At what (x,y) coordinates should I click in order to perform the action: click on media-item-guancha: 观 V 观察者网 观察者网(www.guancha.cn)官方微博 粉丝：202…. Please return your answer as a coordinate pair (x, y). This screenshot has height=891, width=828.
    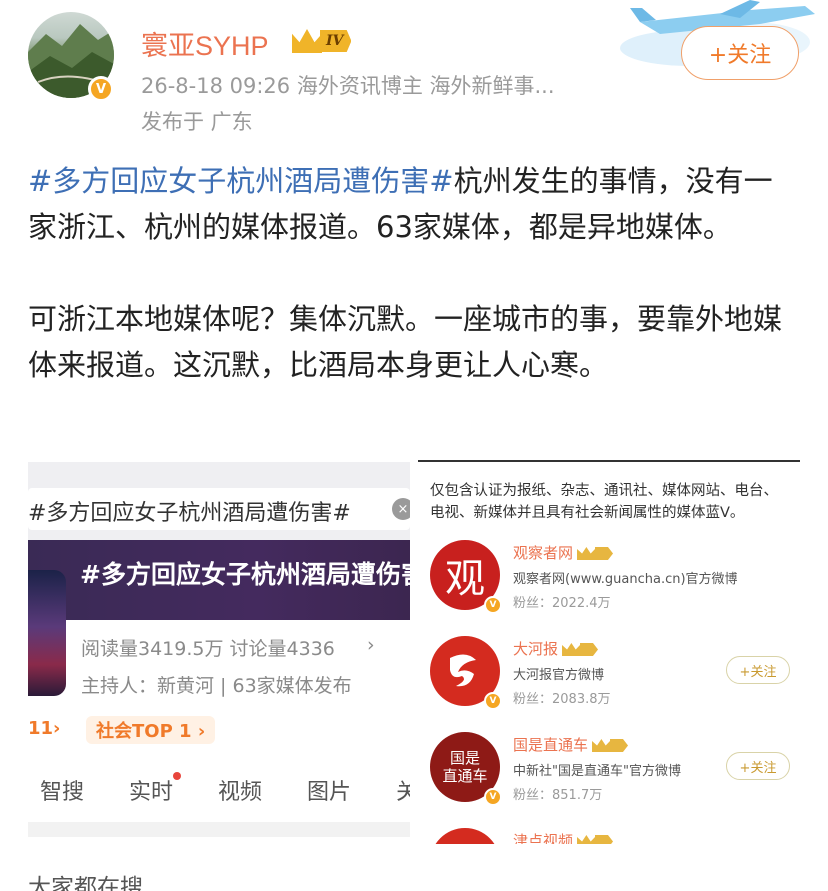
    Looking at the image, I should click on (615, 583).